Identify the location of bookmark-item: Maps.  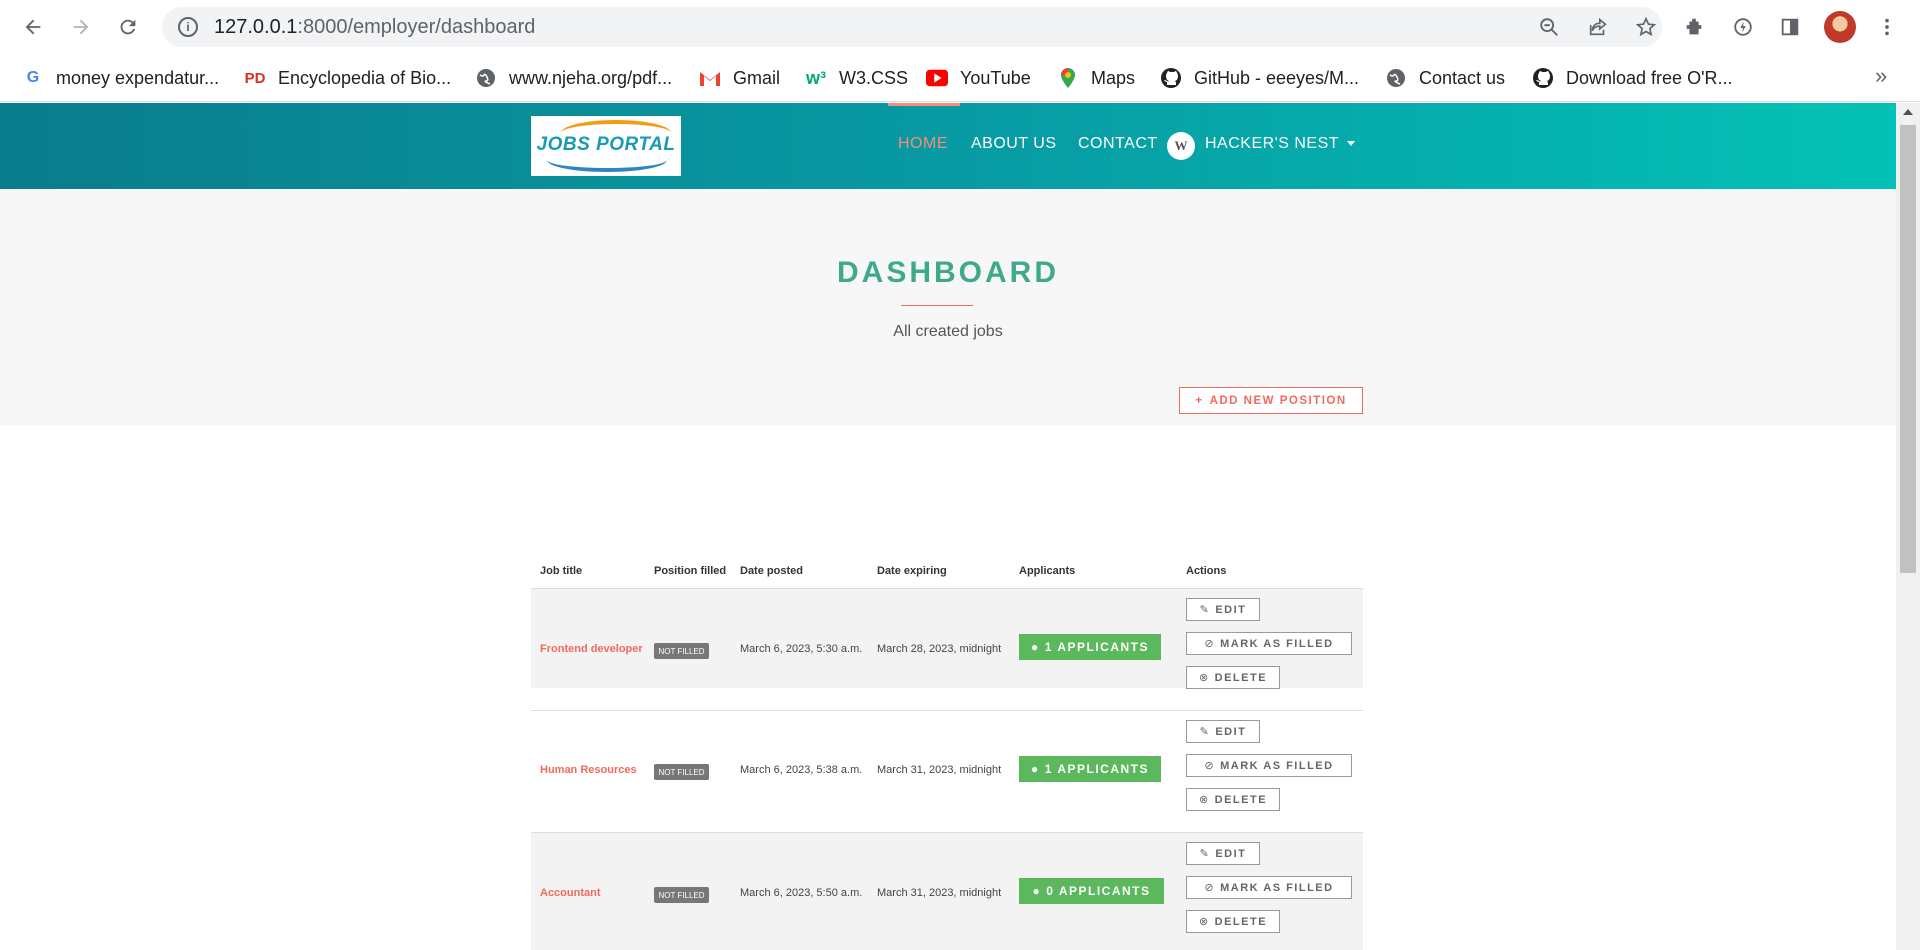
(1096, 78).